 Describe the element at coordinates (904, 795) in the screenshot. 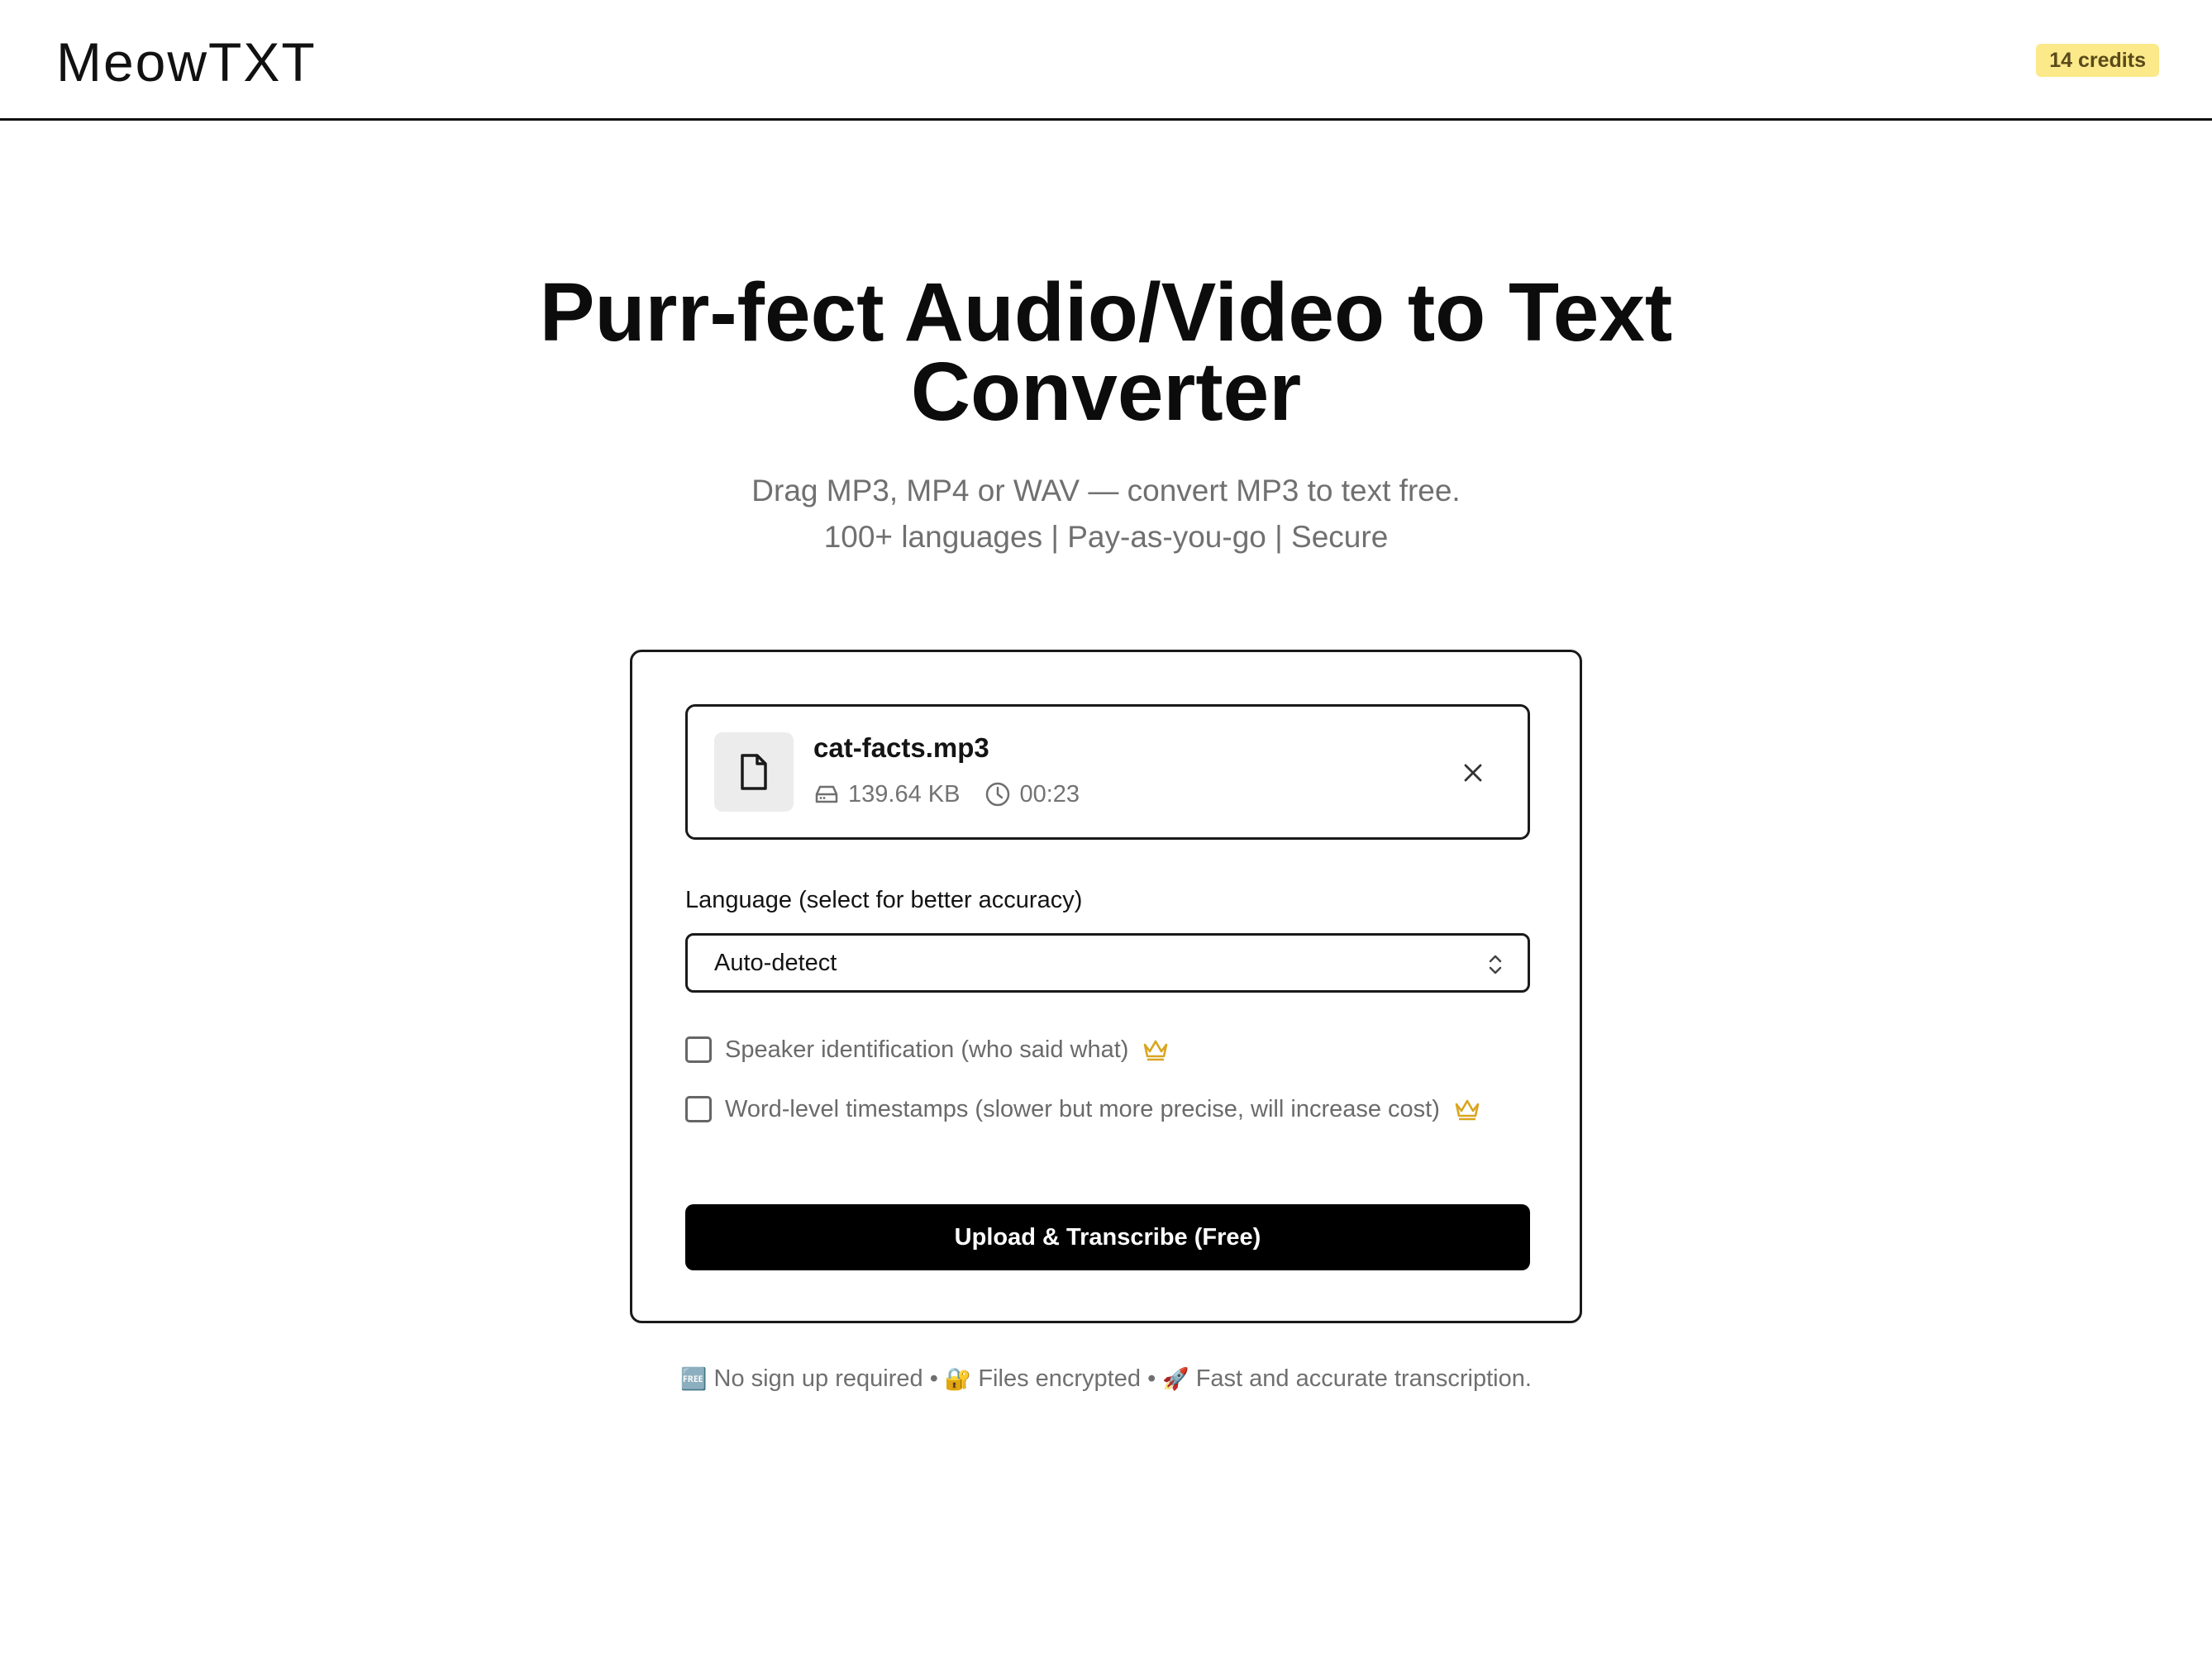

I see `file-size: 139.64 KB` at that location.